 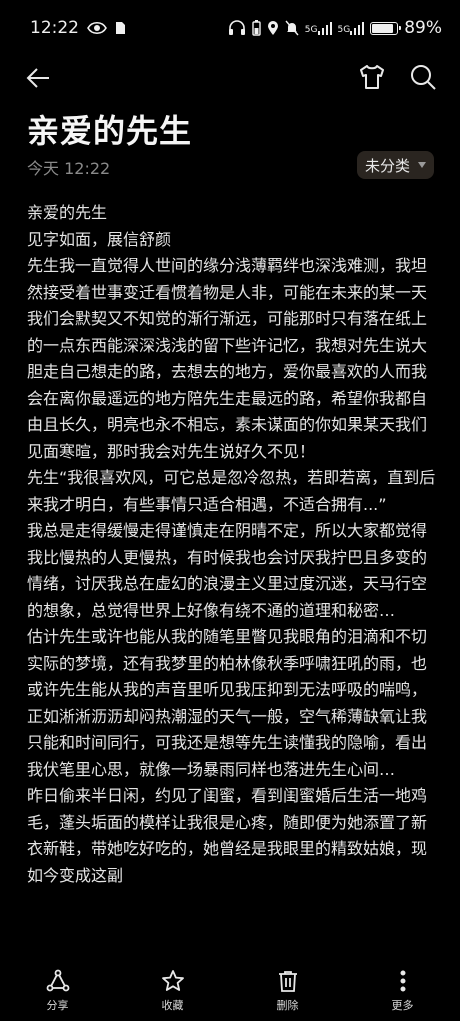 I want to click on shirt-icon, so click(x=372, y=77).